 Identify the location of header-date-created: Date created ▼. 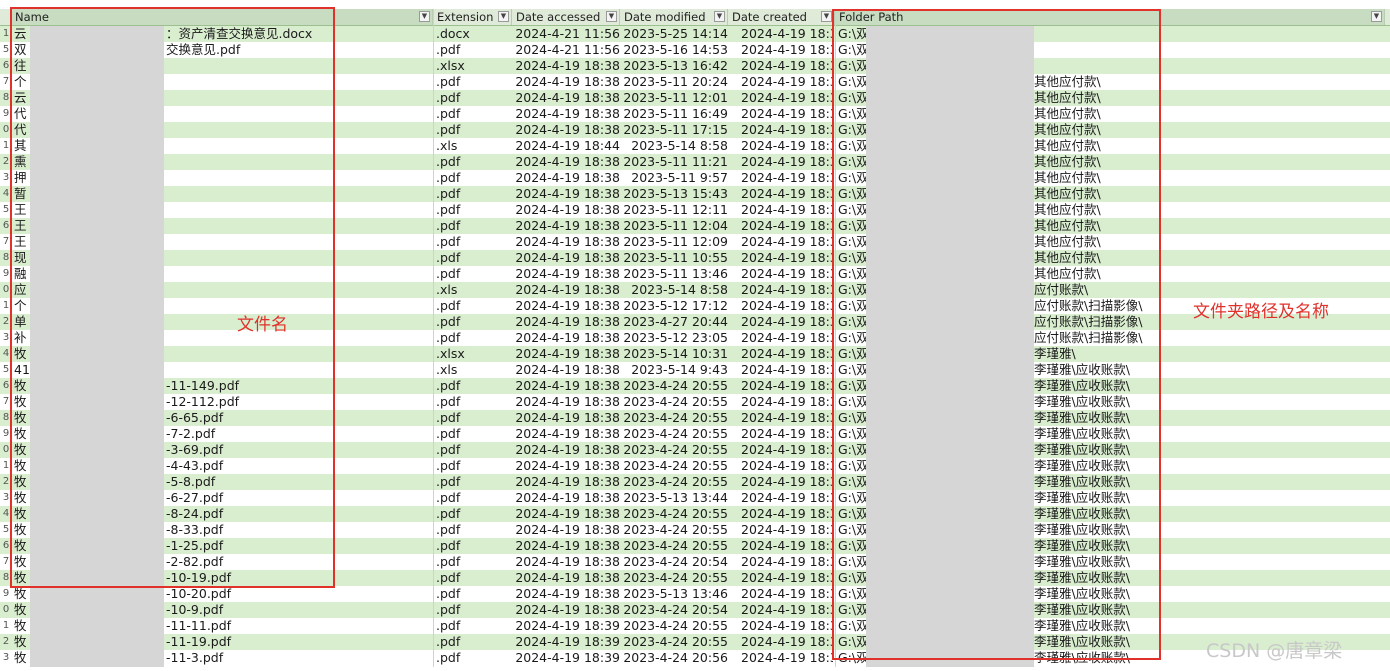
(781, 17).